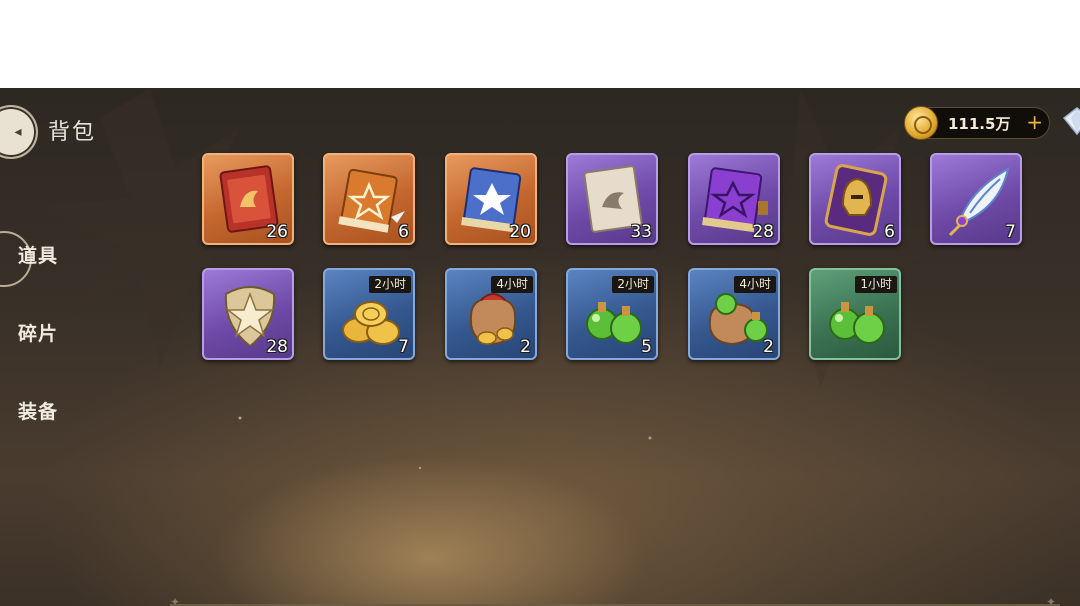  Describe the element at coordinates (72, 132) in the screenshot. I see `page-title: 背包` at that location.